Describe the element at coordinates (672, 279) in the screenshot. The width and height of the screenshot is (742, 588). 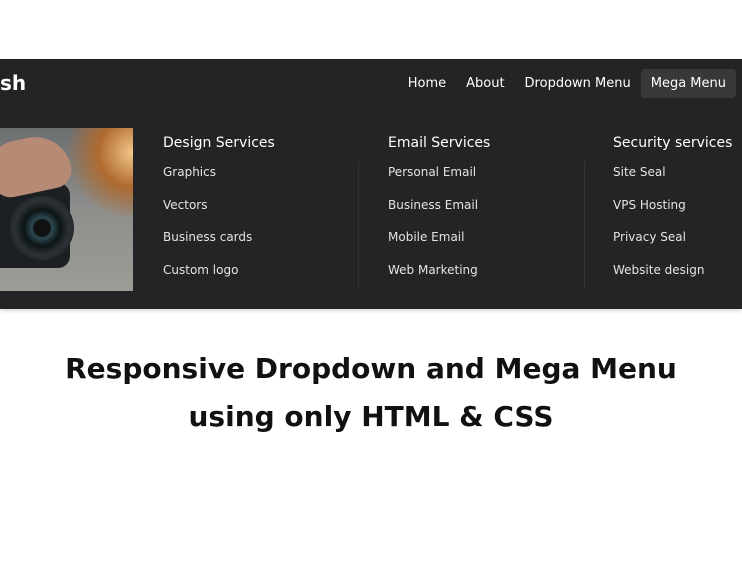
I see `menu-item: Website design` at that location.